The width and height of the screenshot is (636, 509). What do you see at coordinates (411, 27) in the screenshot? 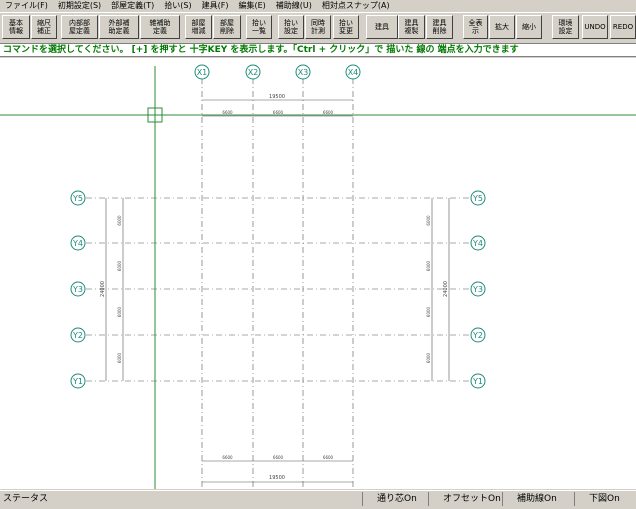
I see `fitting-duplicate-button: 建具 複製` at bounding box center [411, 27].